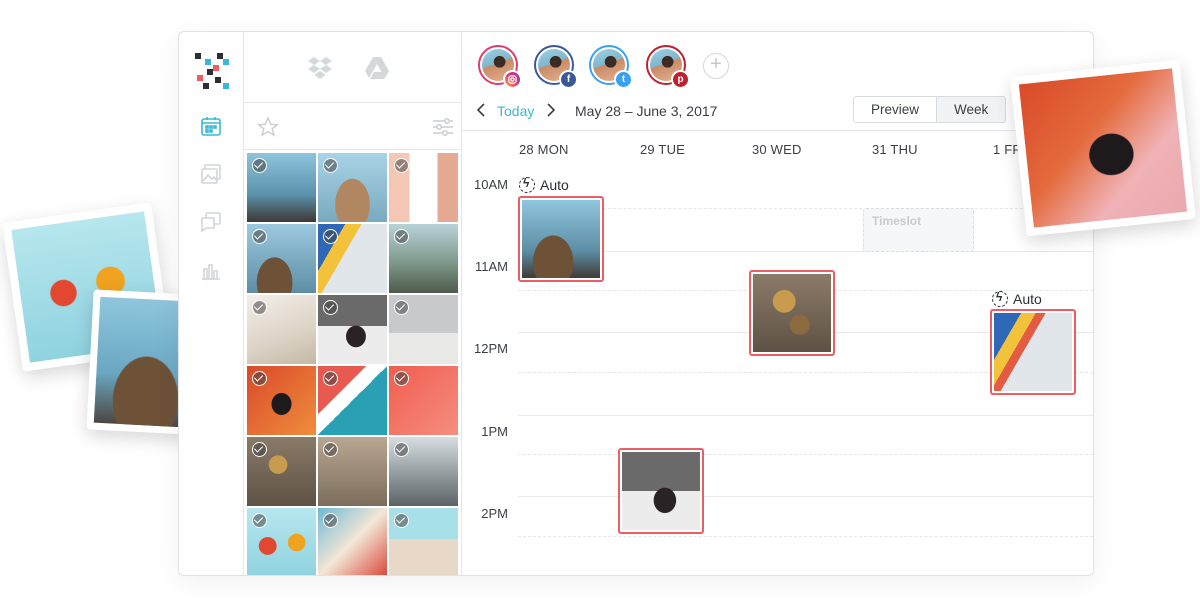 The height and width of the screenshot is (606, 1200). What do you see at coordinates (500, 67) in the screenshot?
I see `profile-instagram` at bounding box center [500, 67].